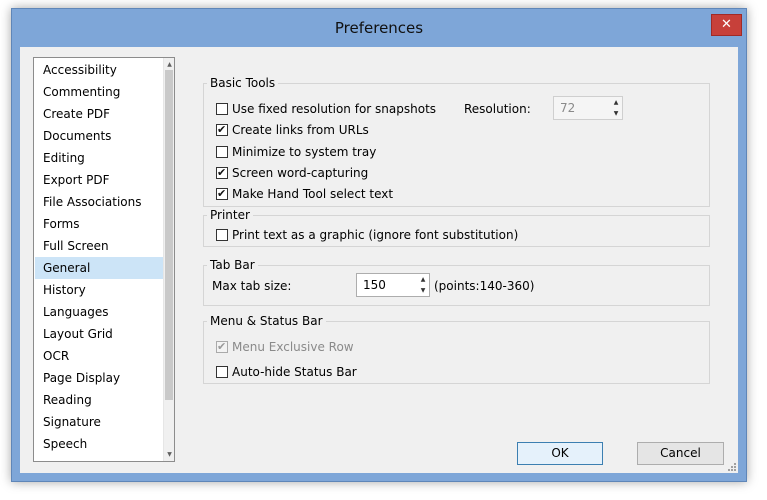 The height and width of the screenshot is (500, 767). I want to click on category-list-scrollbar: ▲ ▼, so click(168, 259).